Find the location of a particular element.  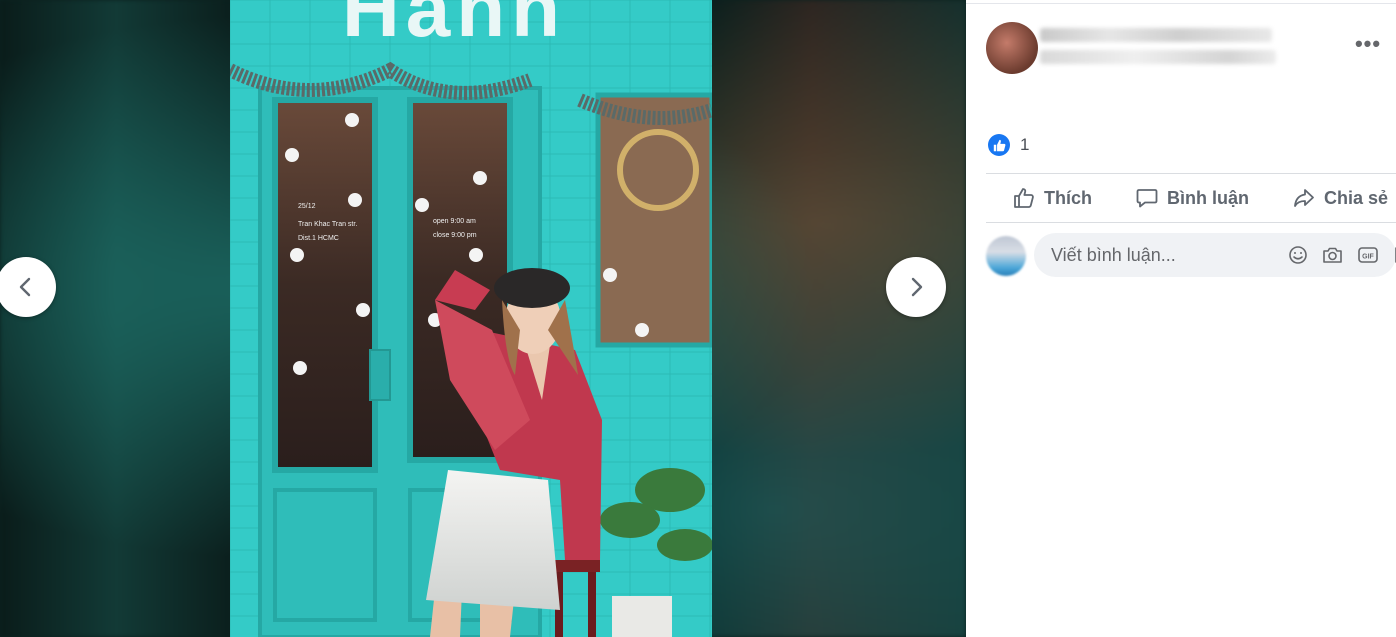

commenter-avatar is located at coordinates (1006, 256).